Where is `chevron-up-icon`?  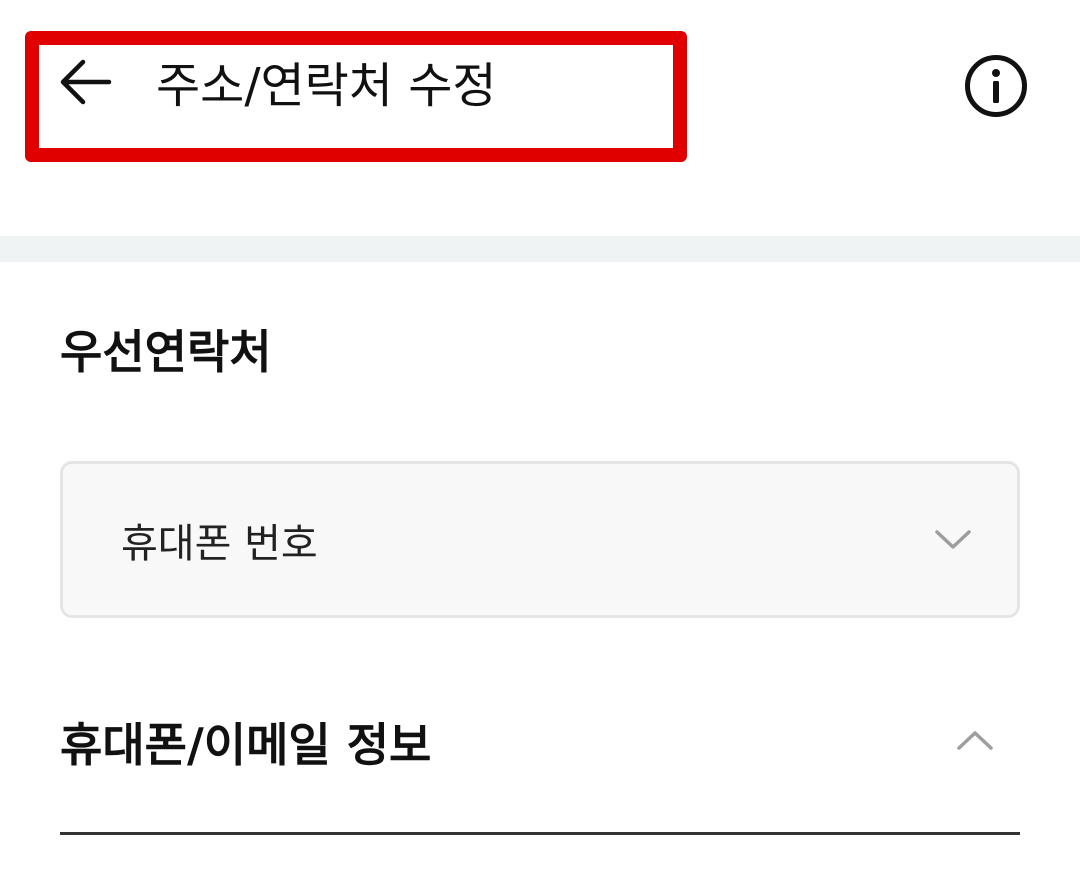 chevron-up-icon is located at coordinates (975, 742).